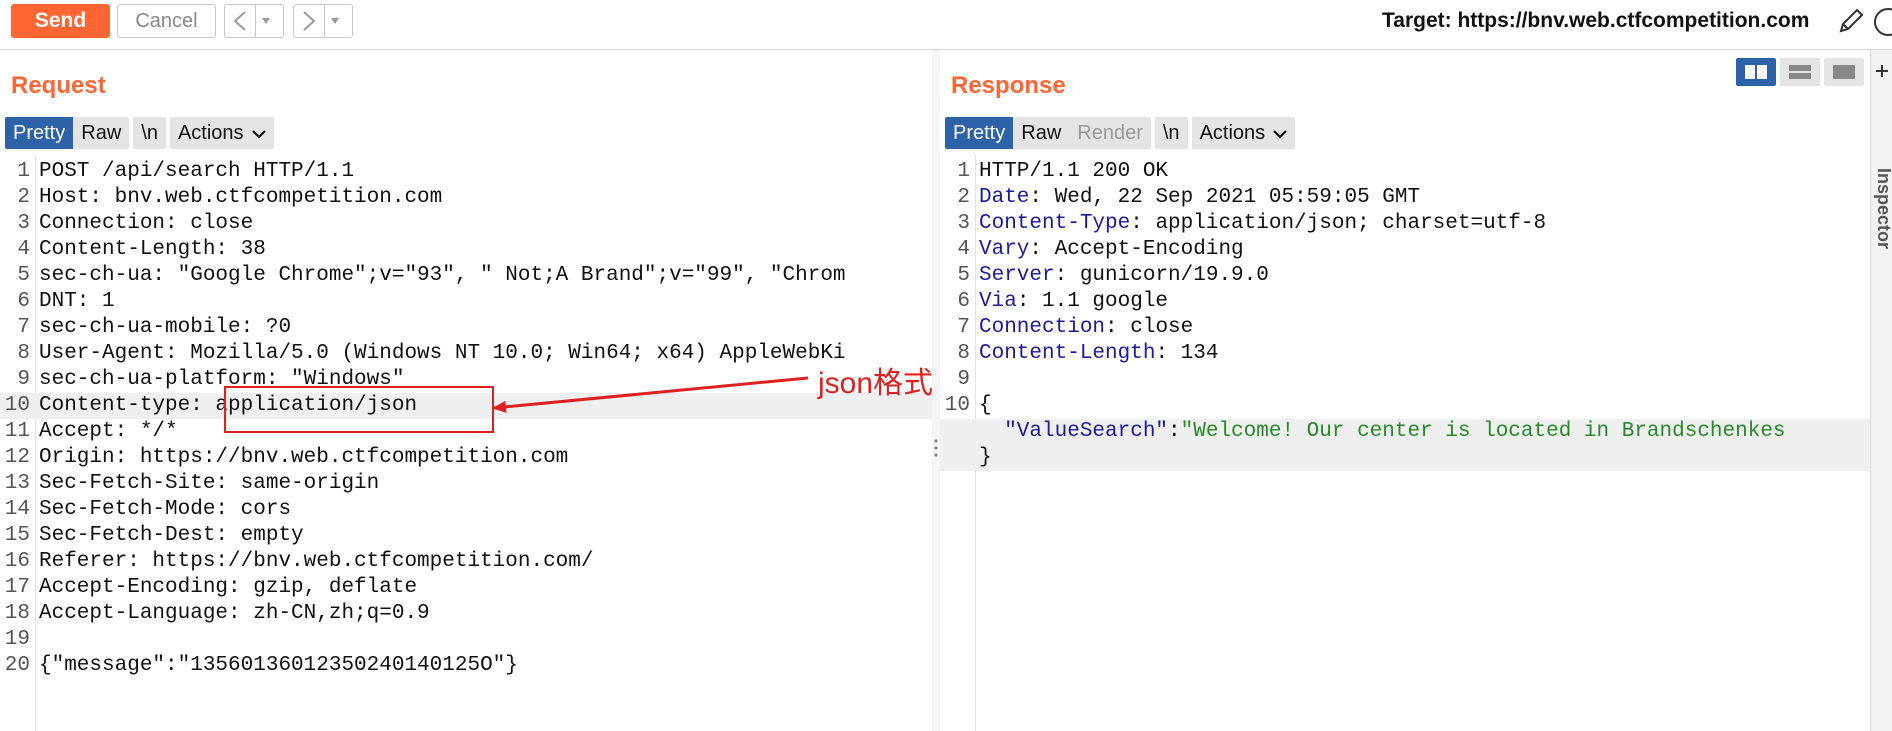 The height and width of the screenshot is (731, 1892). Describe the element at coordinates (39, 133) in the screenshot. I see `request-tab-pretty: Pretty` at that location.